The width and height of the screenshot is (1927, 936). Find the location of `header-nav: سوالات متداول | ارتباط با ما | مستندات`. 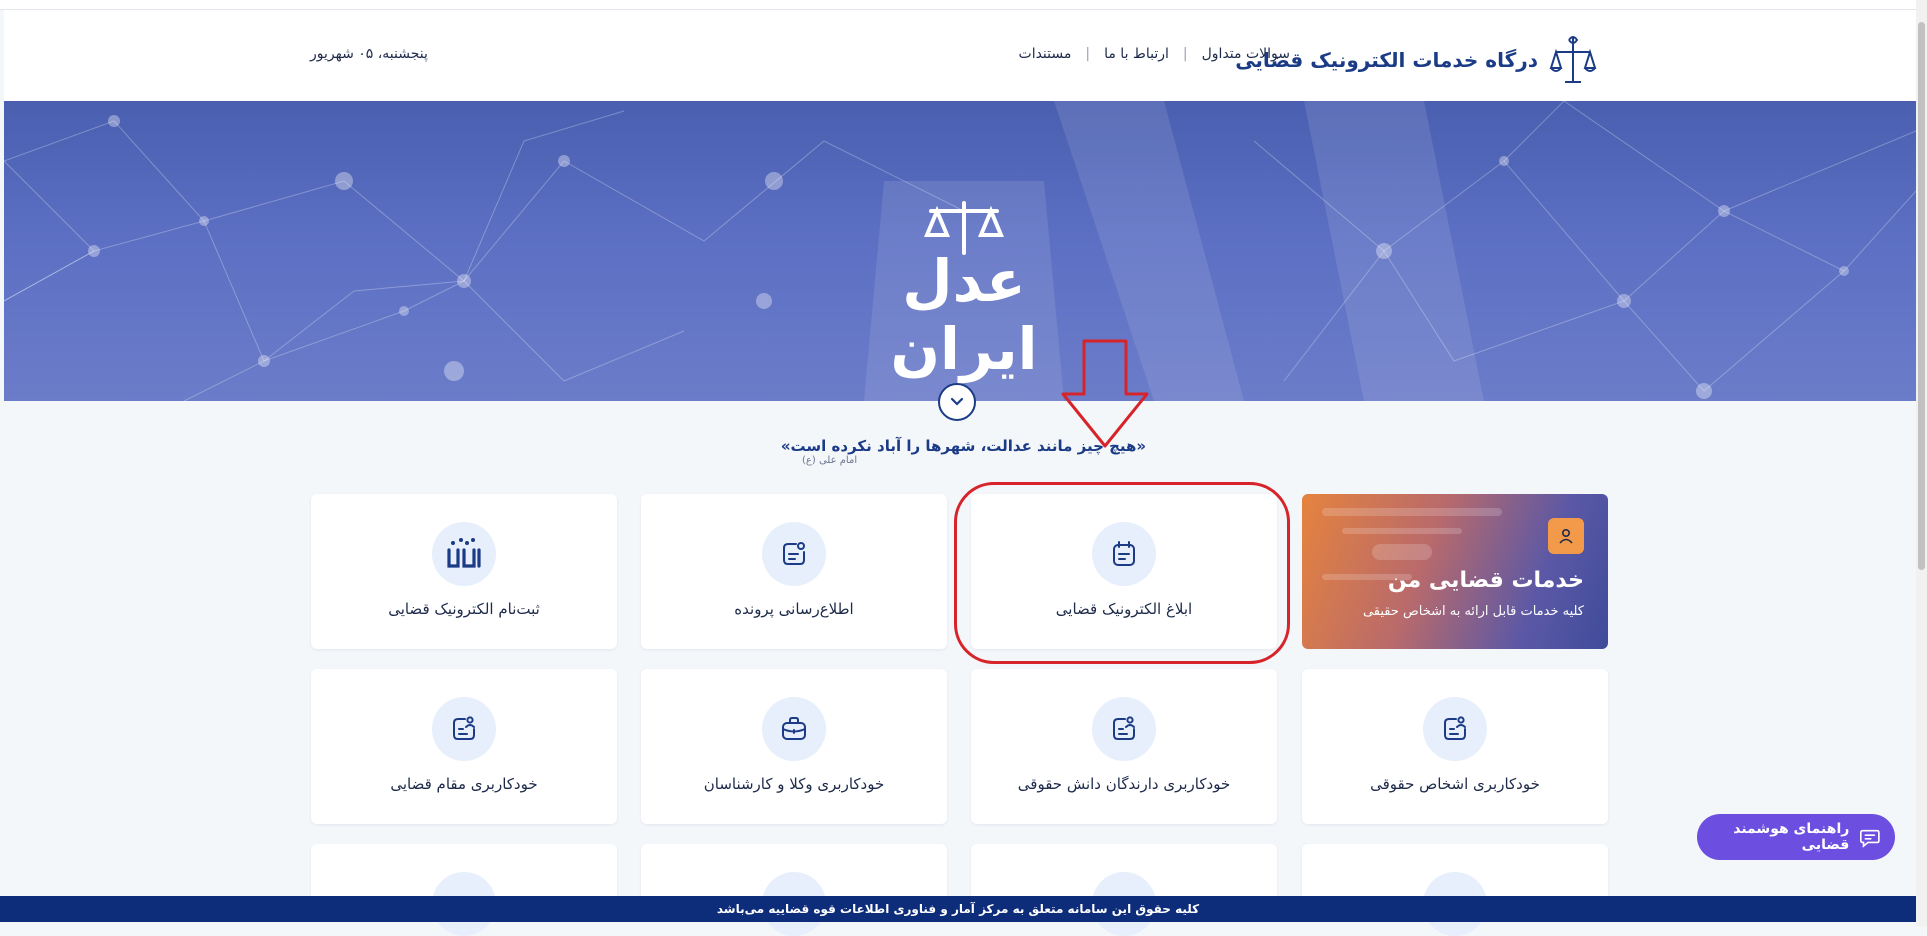

header-nav: سوالات متداول | ارتباط با ما | مستندات is located at coordinates (1154, 54).